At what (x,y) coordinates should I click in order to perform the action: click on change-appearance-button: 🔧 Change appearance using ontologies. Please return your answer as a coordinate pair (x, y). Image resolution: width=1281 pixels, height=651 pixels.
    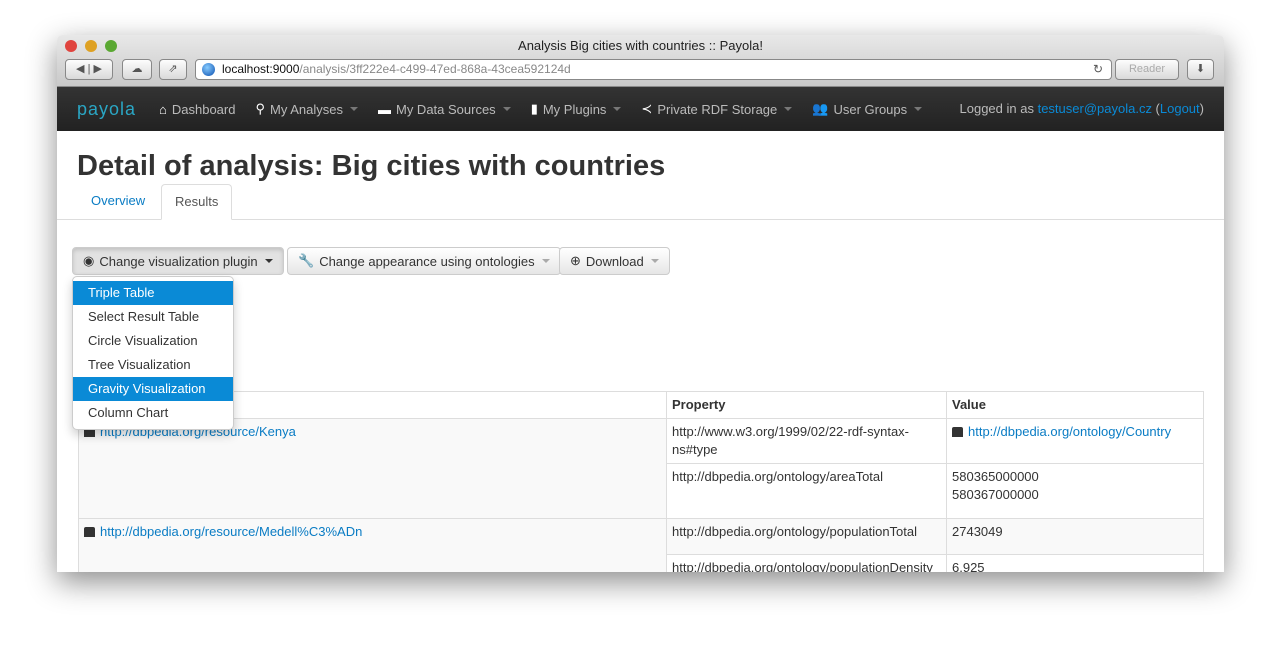
    Looking at the image, I should click on (424, 261).